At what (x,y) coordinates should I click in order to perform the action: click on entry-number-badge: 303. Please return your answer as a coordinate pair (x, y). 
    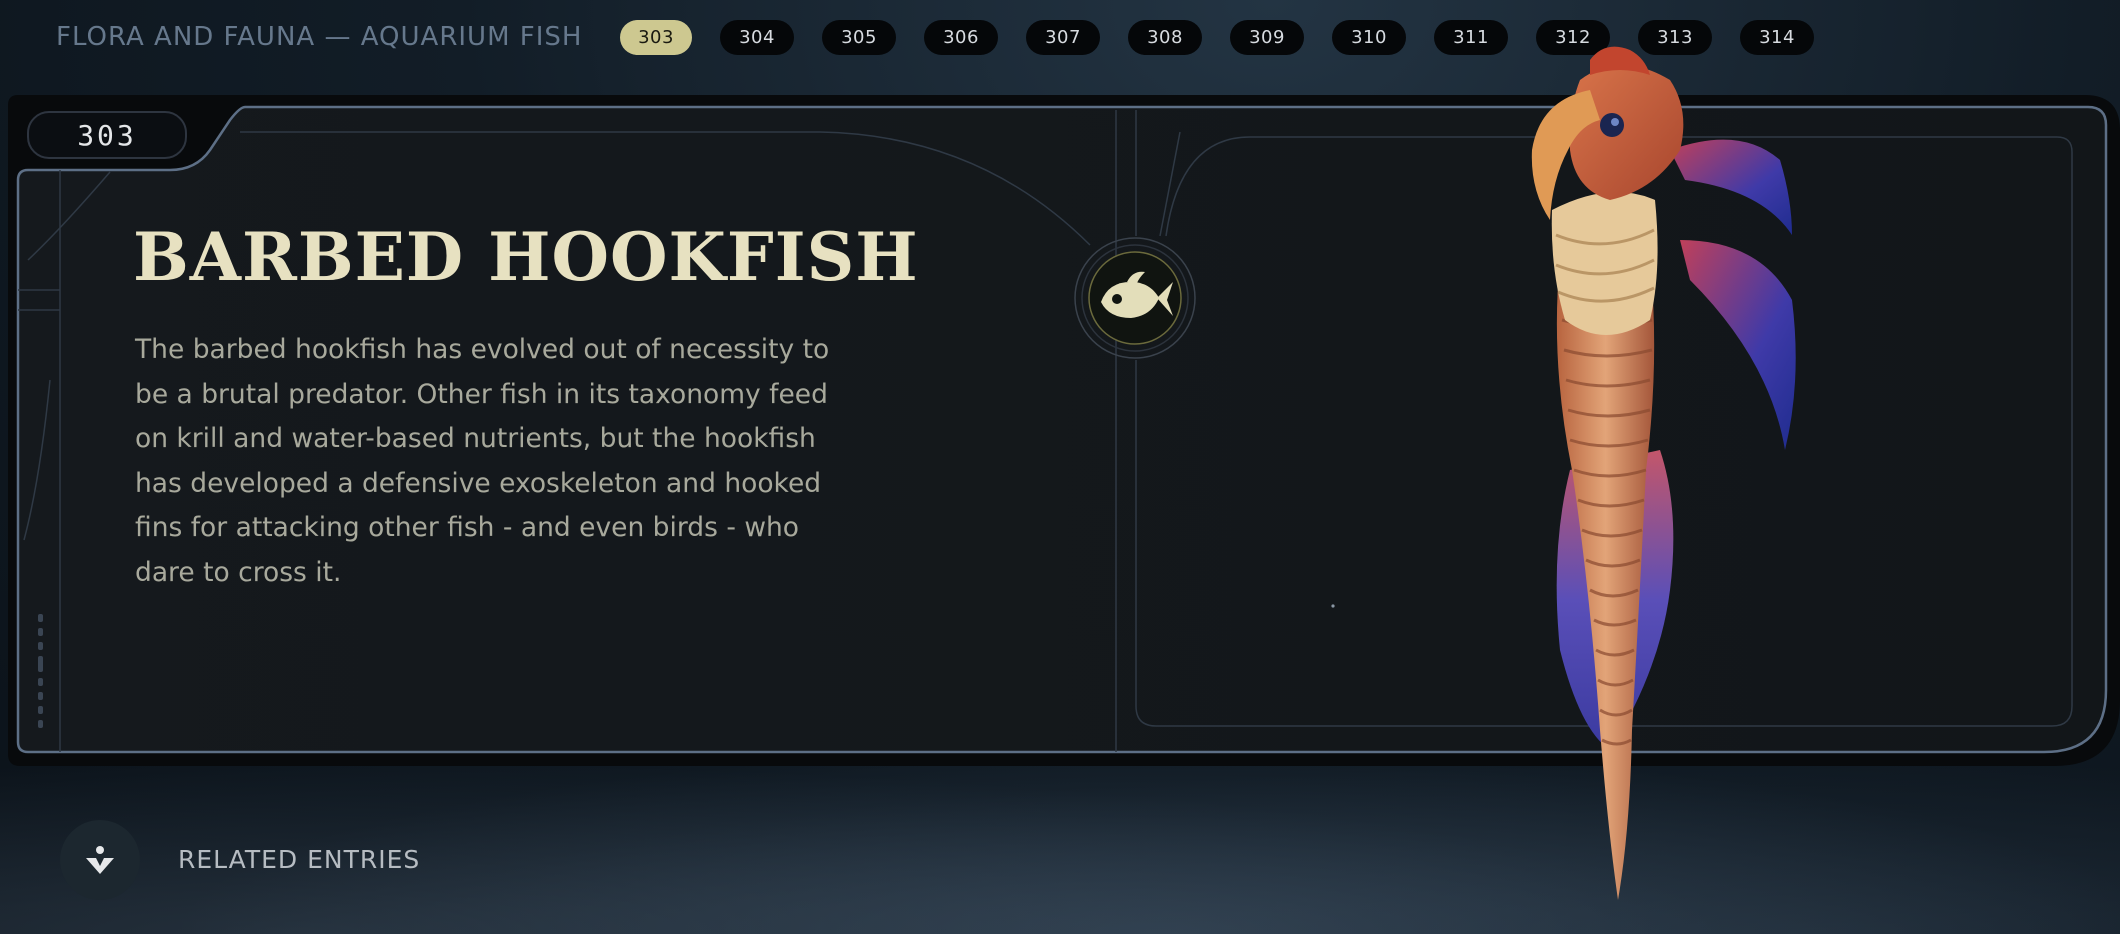
    Looking at the image, I should click on (107, 135).